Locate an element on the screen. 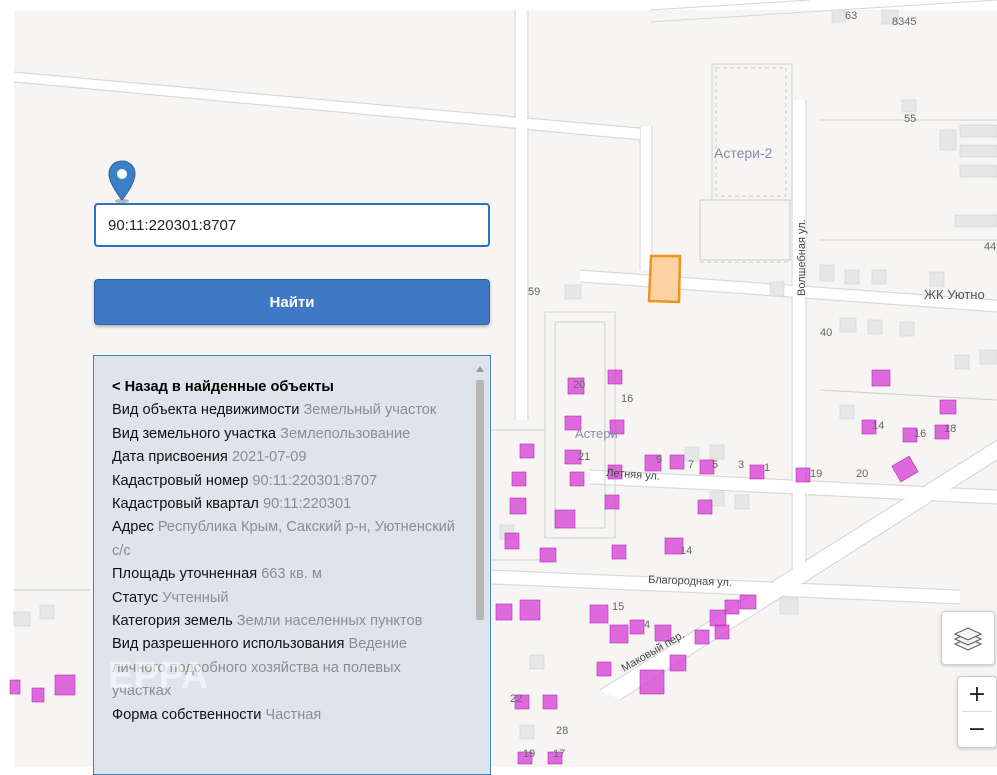 Image resolution: width=997 pixels, height=775 pixels. info-label: Дата присвоения is located at coordinates (170, 457).